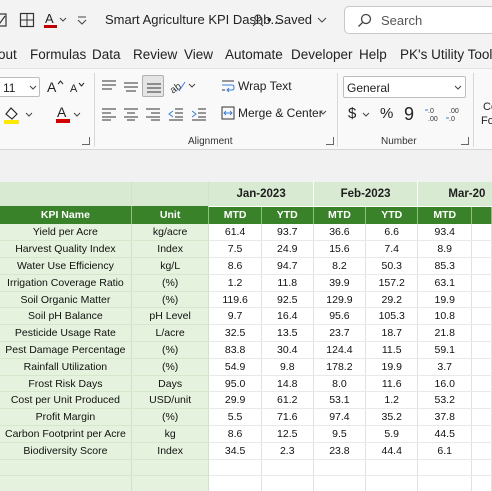 Image resolution: width=492 pixels, height=491 pixels. I want to click on tab-formulas: Formulas, so click(58, 54).